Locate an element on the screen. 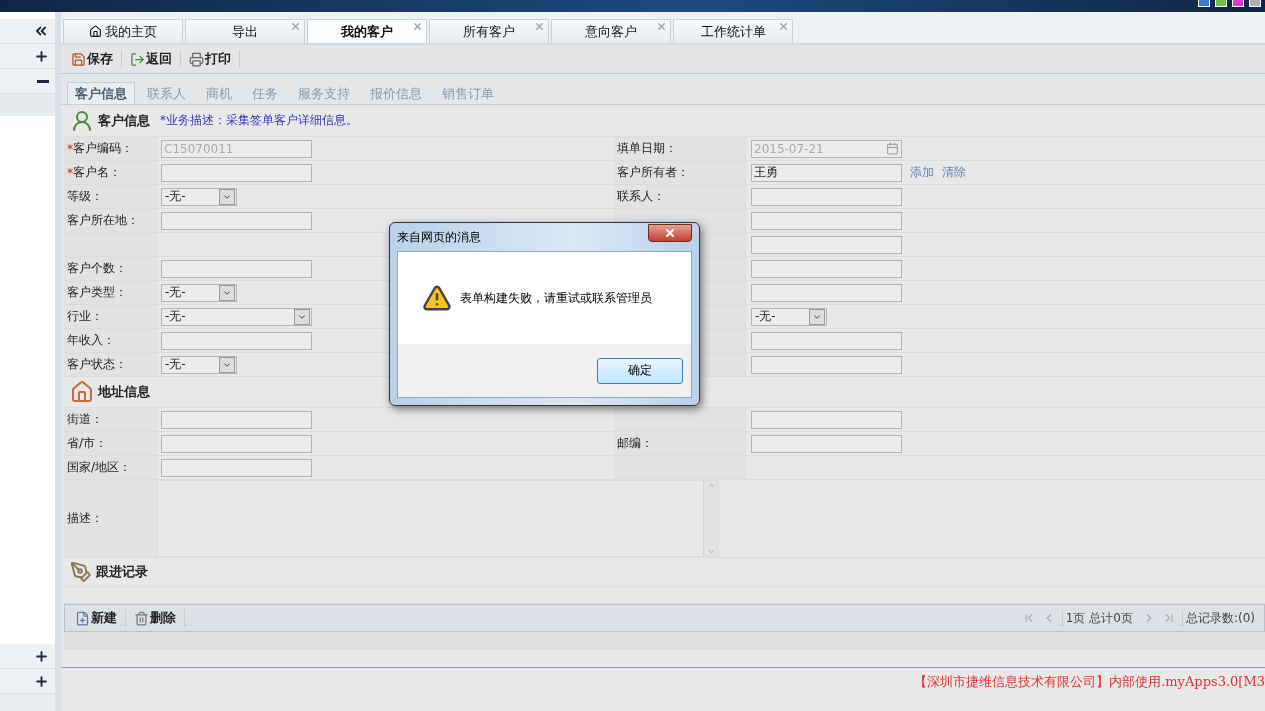 This screenshot has width=1265, height=711. house-icon is located at coordinates (82, 392).